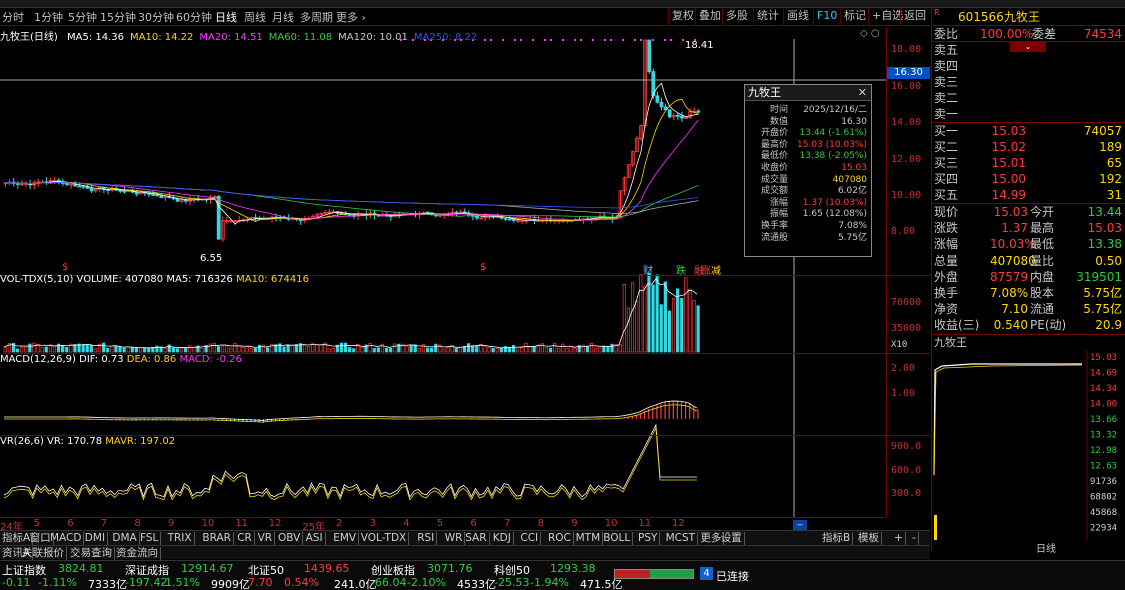 This screenshot has width=1125, height=590. I want to click on period-weekly: 周线, so click(255, 17).